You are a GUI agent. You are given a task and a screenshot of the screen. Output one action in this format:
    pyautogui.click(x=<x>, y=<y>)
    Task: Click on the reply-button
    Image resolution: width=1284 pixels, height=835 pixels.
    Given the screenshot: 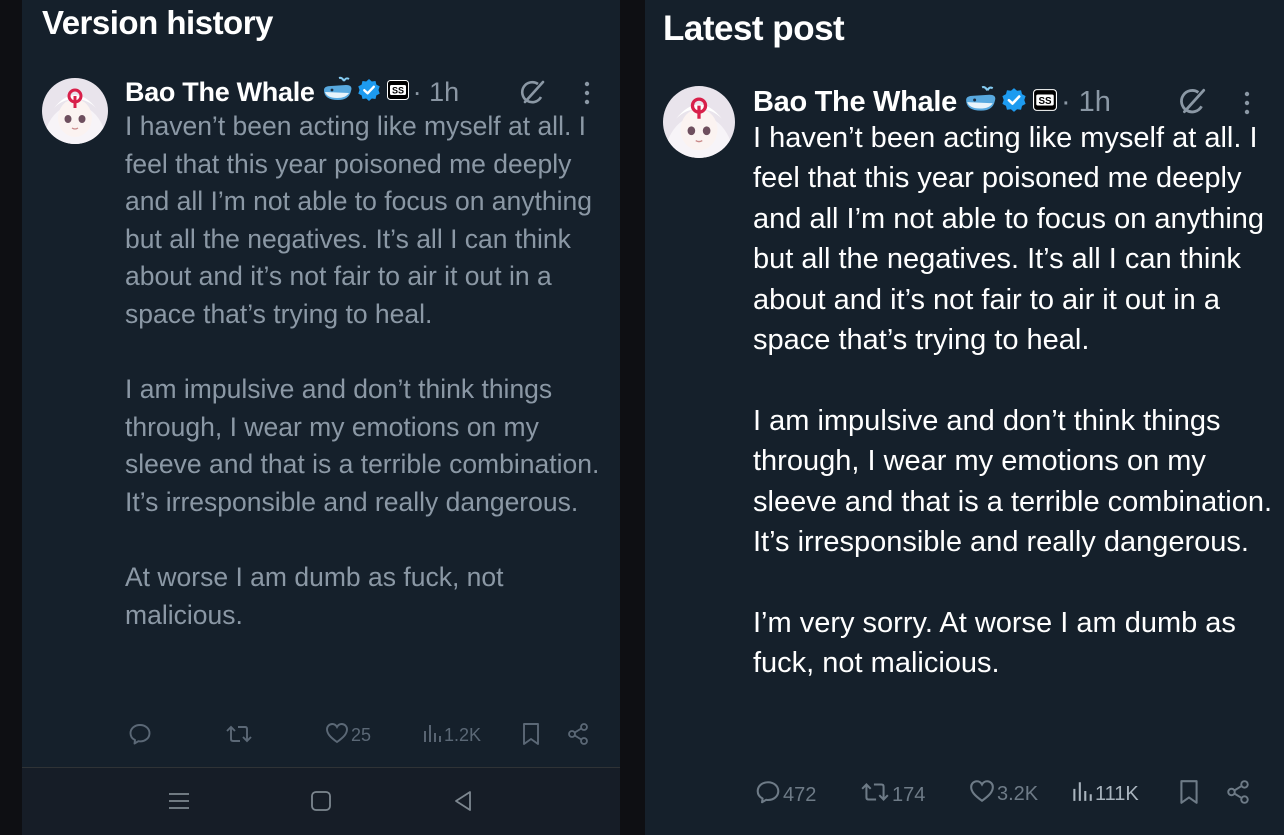 What is the action you would take?
    pyautogui.click(x=139, y=736)
    